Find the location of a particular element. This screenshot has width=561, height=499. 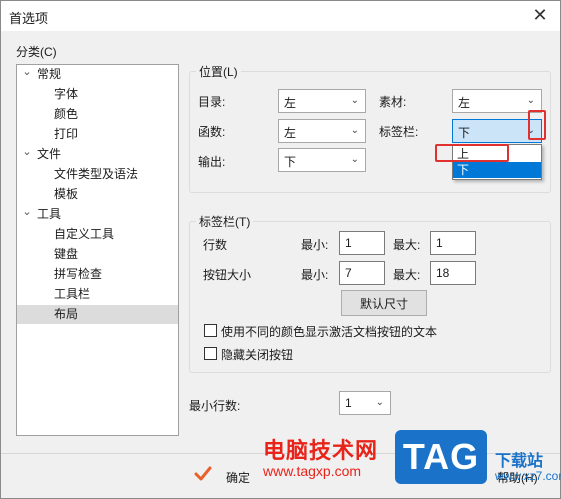

tree-item: 工具栏 is located at coordinates (97, 294).